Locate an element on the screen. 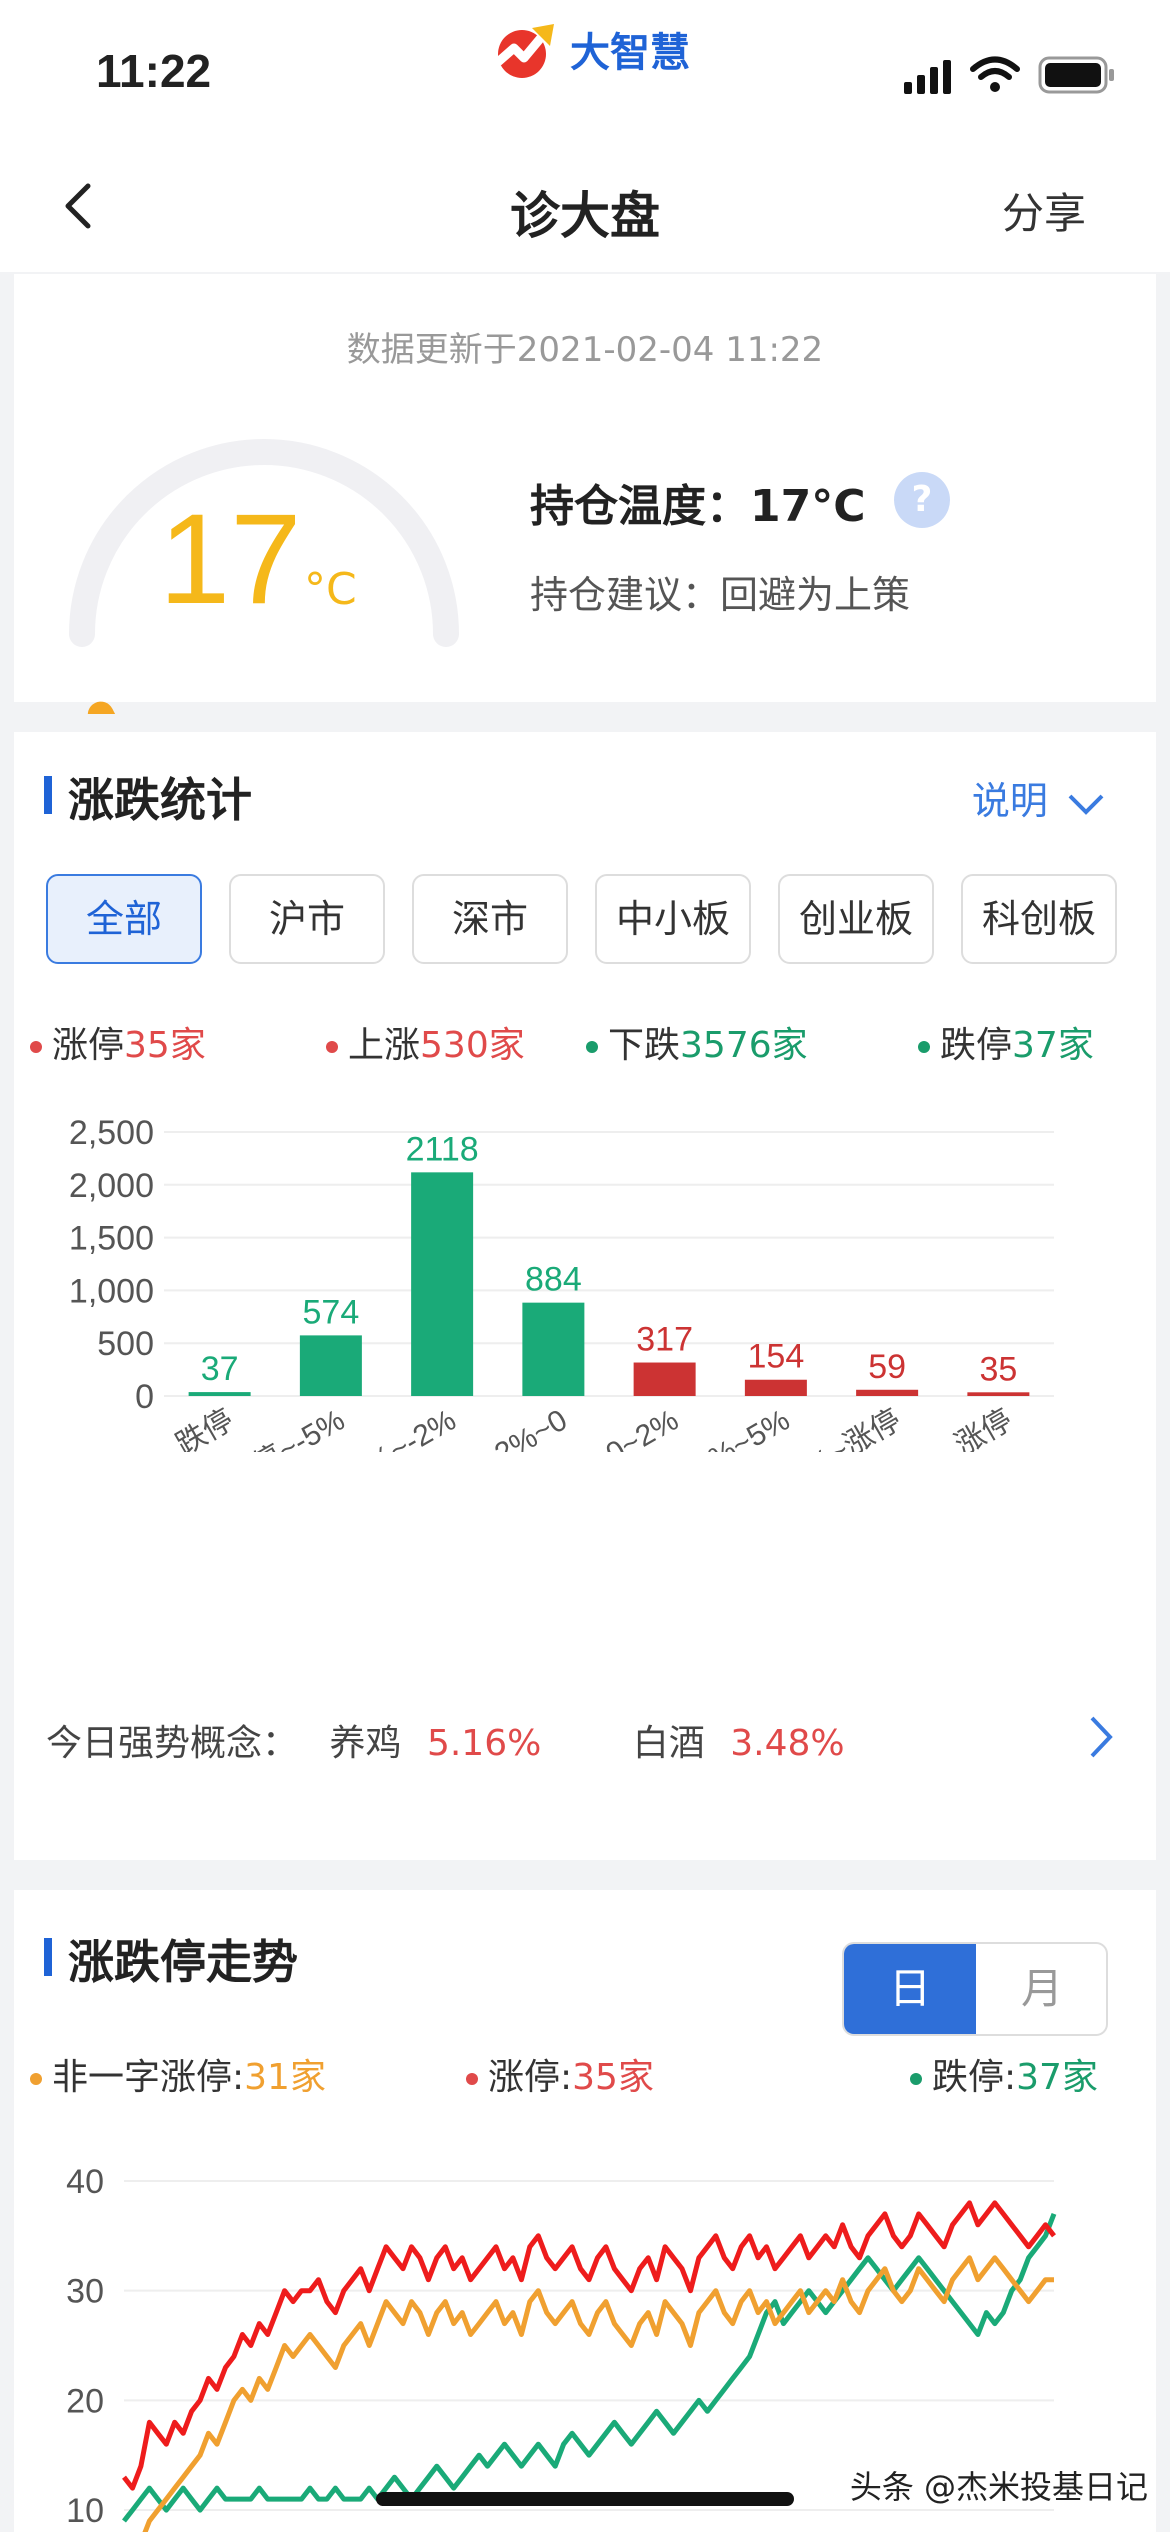  y-tick-label: 40 is located at coordinates (85, 2182).